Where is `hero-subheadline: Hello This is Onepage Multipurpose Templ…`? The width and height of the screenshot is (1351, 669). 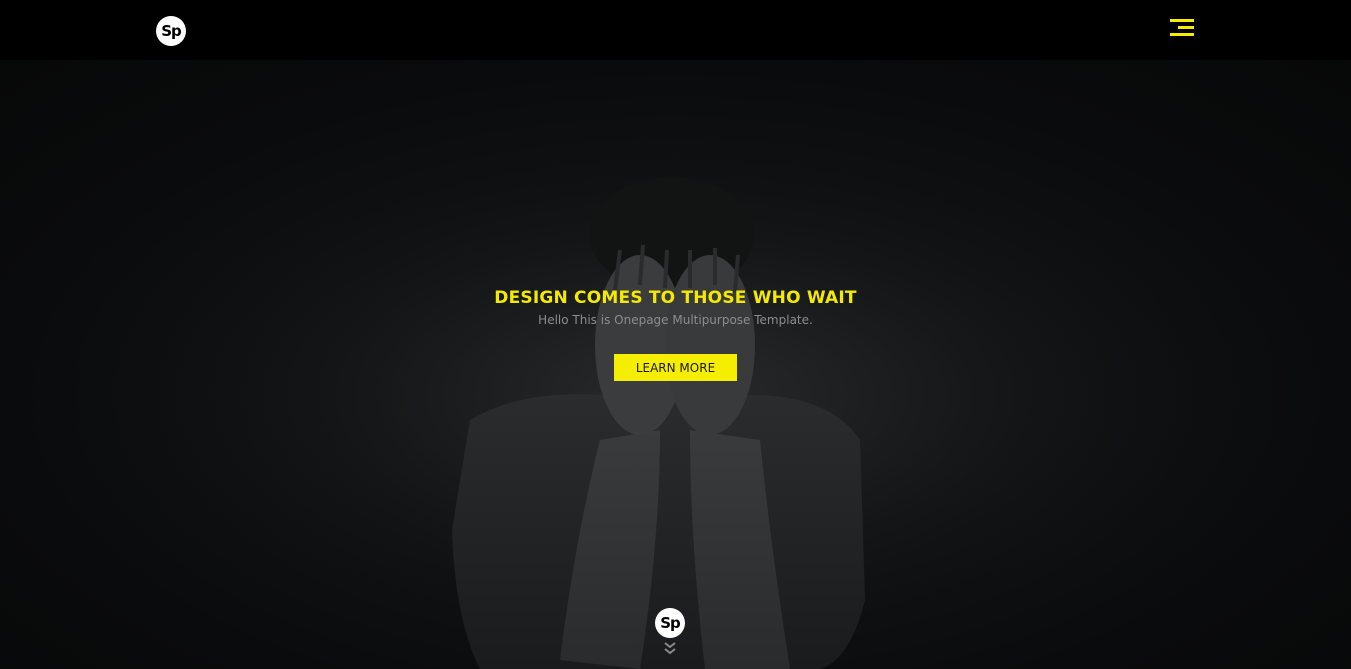
hero-subheadline: Hello This is Onepage Multipurpose Templ… is located at coordinates (675, 320).